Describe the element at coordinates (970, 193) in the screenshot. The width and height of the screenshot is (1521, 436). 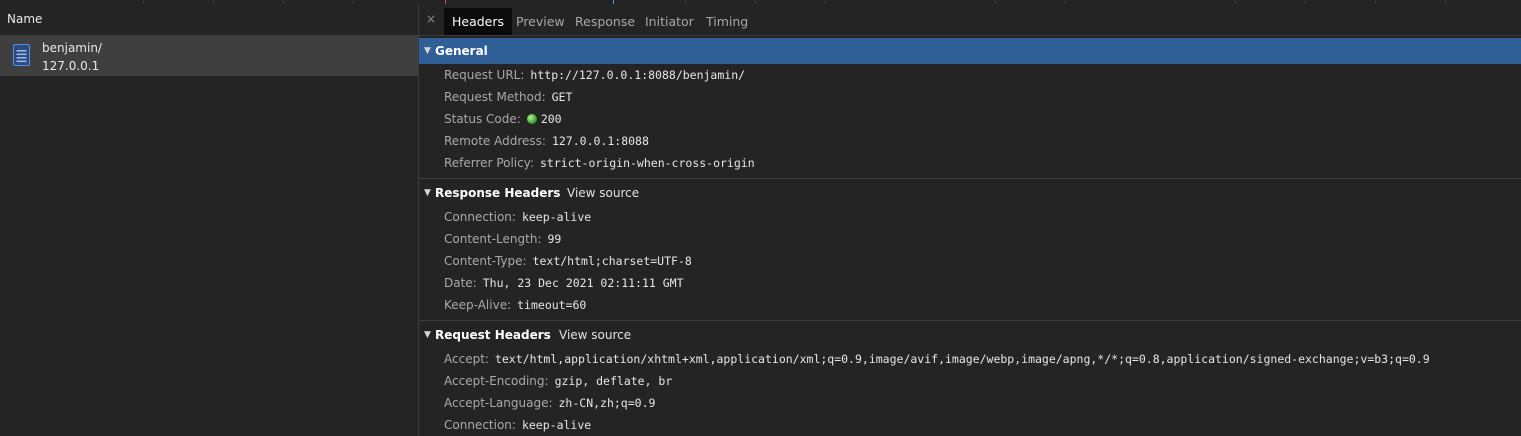
I see `response-headers-section-header: ▼ Response Headers View source` at that location.